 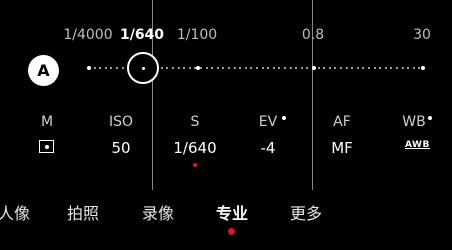 I want to click on ev-indicator-dot, so click(x=284, y=118).